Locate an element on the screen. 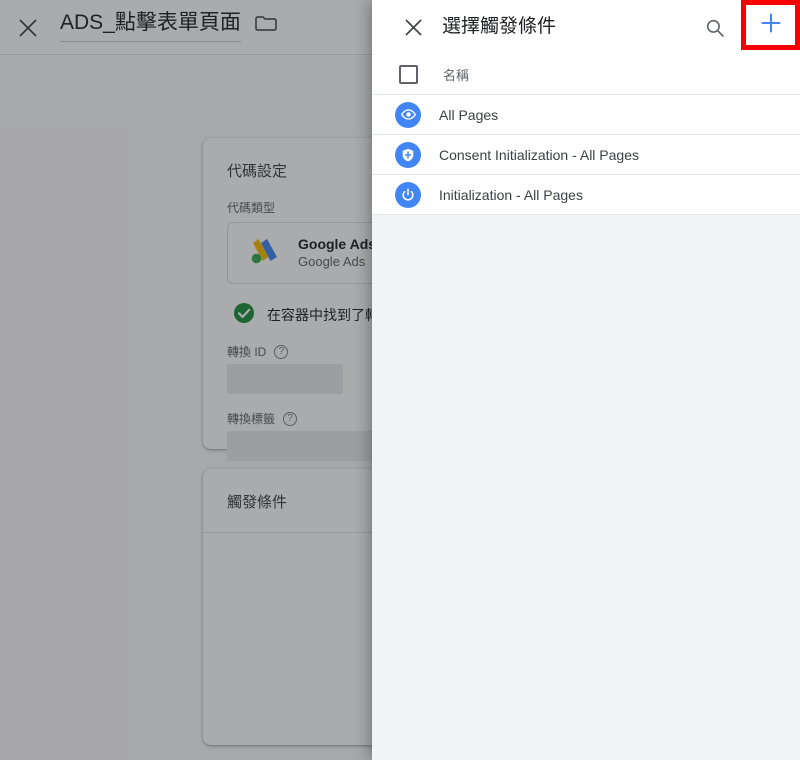 The image size is (800, 760). trigger-list-header: 名稱 is located at coordinates (586, 75).